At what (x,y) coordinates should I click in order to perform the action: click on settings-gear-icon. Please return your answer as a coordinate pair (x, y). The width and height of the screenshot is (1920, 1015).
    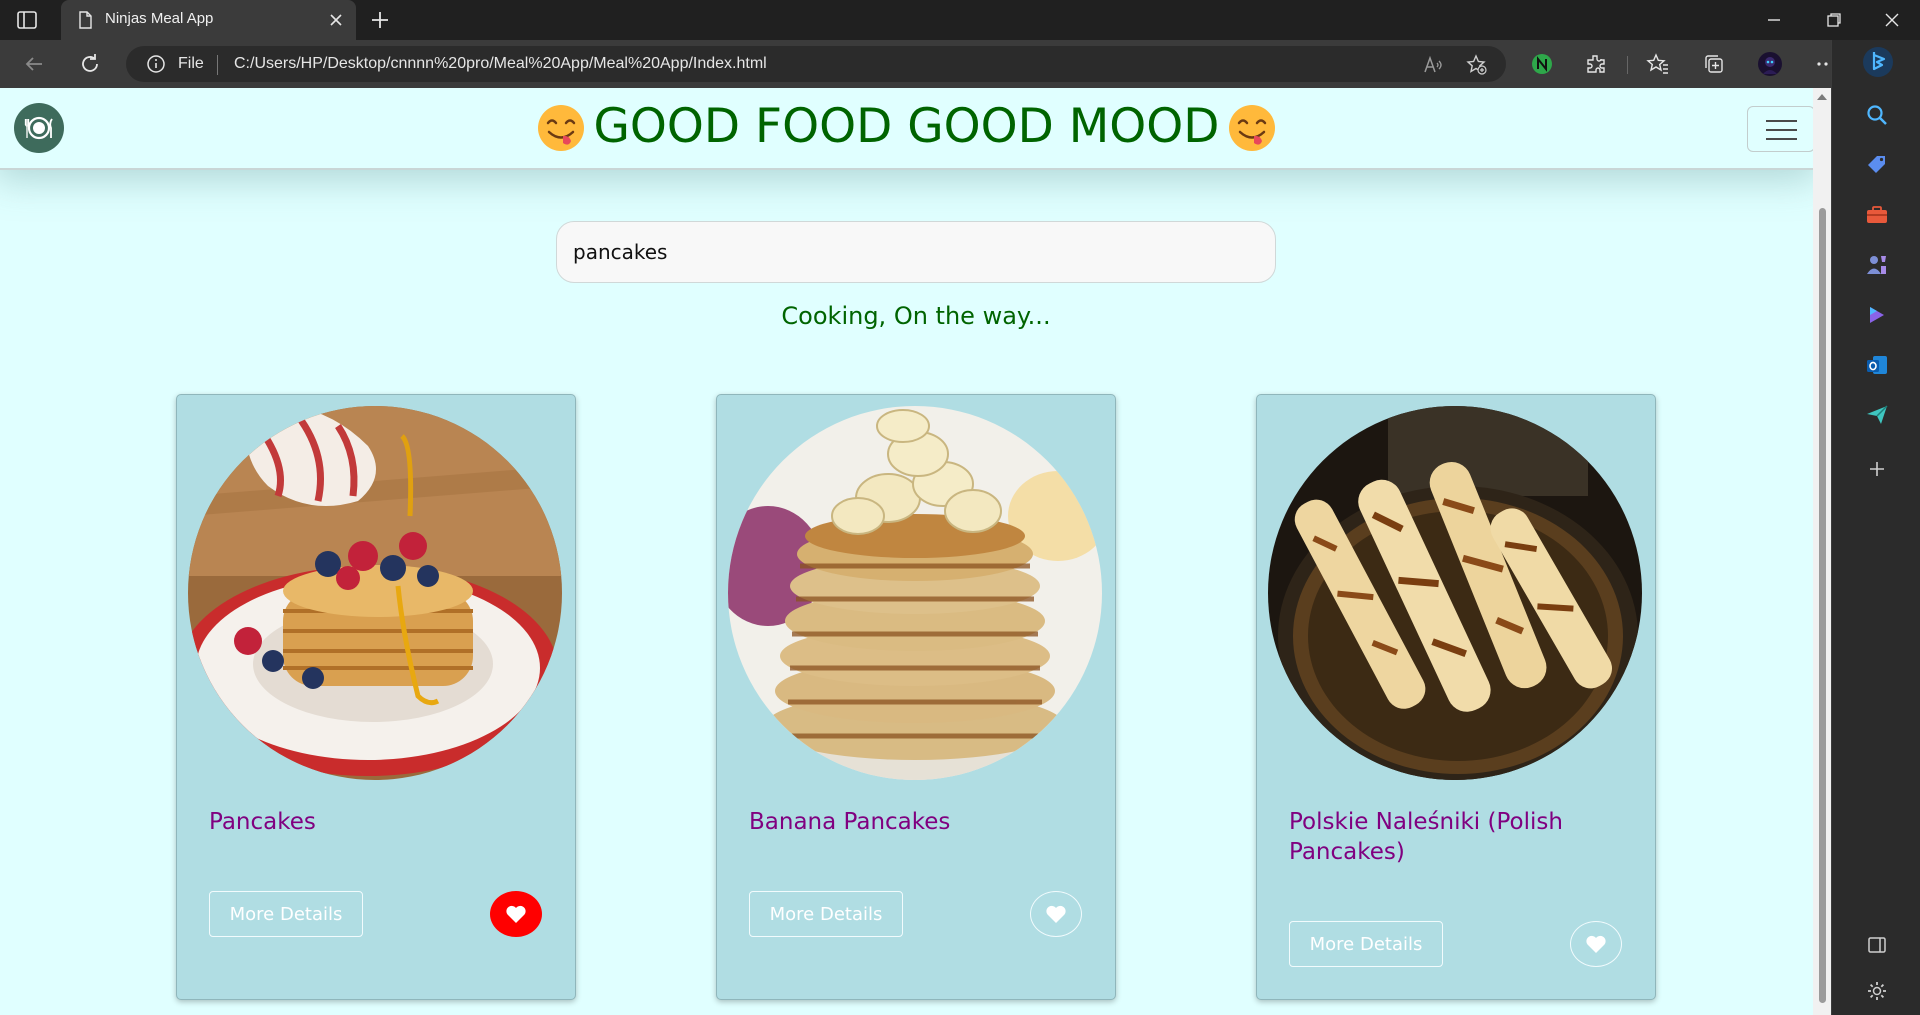
    Looking at the image, I should click on (1877, 991).